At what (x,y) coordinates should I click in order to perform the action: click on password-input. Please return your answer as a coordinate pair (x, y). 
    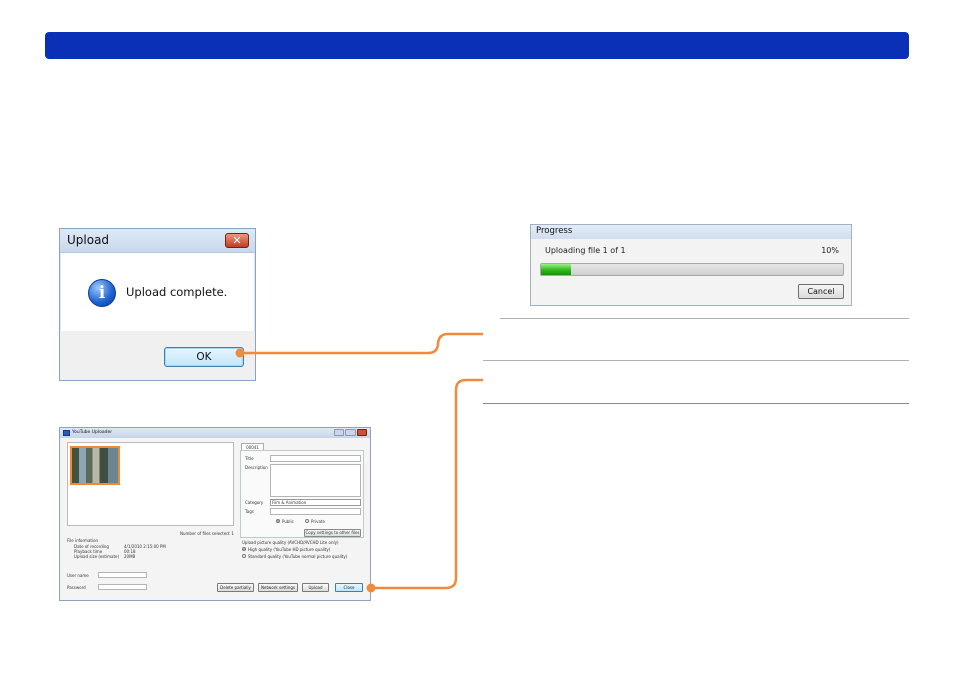
    Looking at the image, I should click on (122, 587).